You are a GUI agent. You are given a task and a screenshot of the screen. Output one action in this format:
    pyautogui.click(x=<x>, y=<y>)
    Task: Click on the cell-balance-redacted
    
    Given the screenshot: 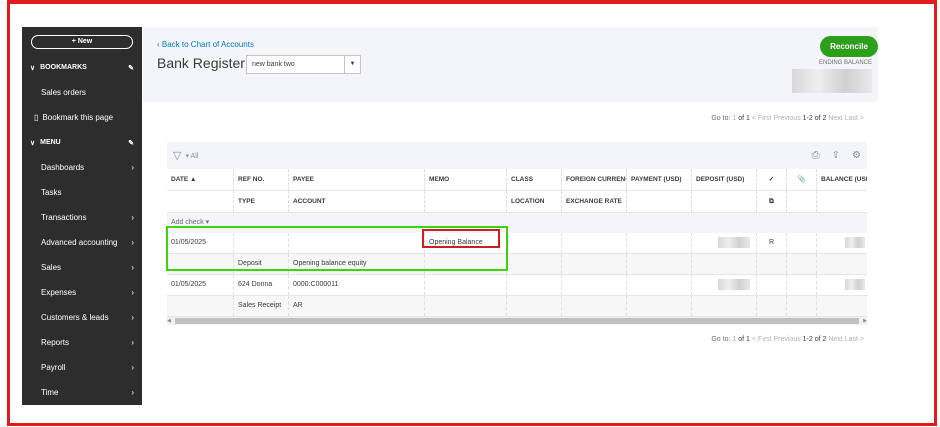 What is the action you would take?
    pyautogui.click(x=842, y=285)
    